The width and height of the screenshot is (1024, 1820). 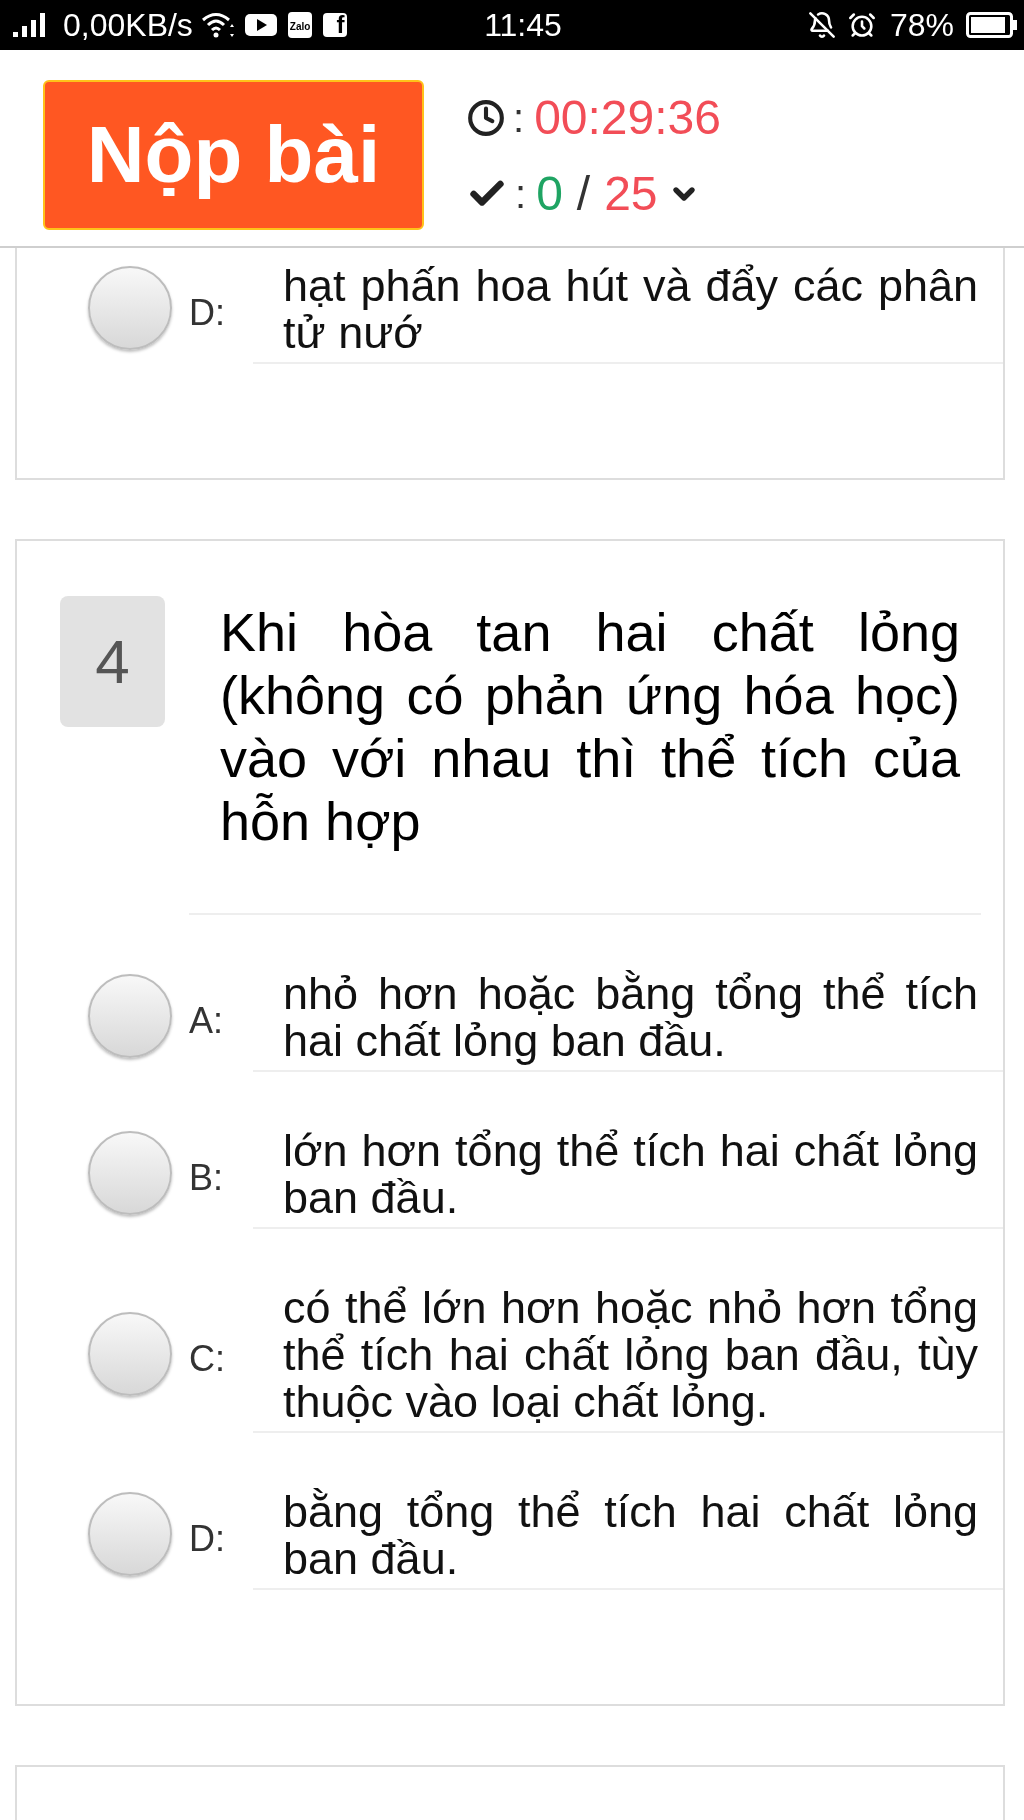 What do you see at coordinates (627, 118) in the screenshot?
I see `timer-value: 00:29:36` at bounding box center [627, 118].